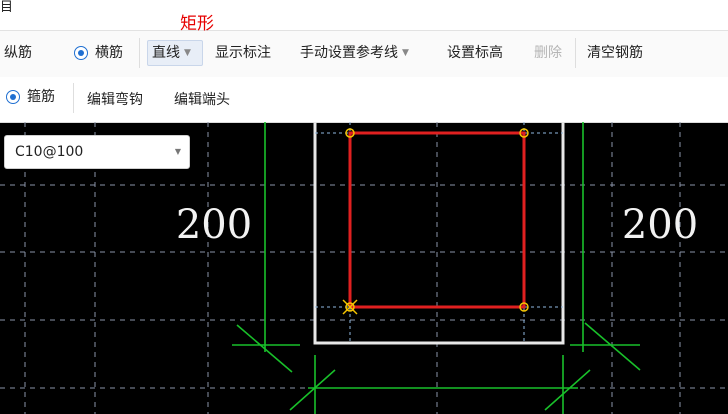  I want to click on snap-points, so click(435, 221).